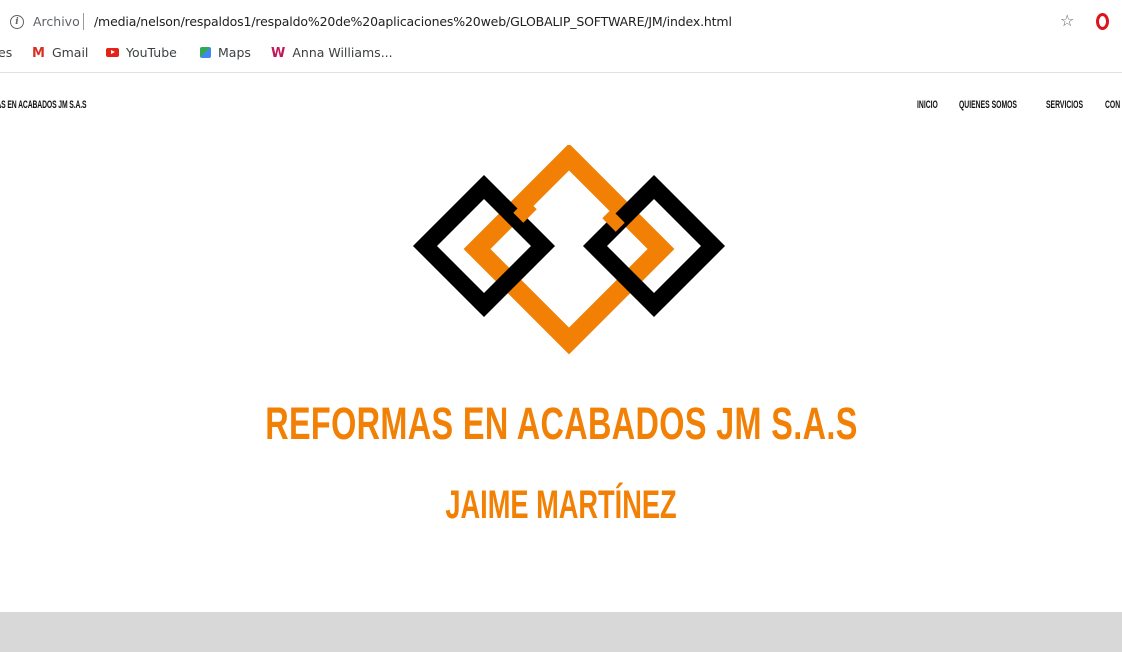  I want to click on nav-servicios: SERVICIOS, so click(1064, 105).